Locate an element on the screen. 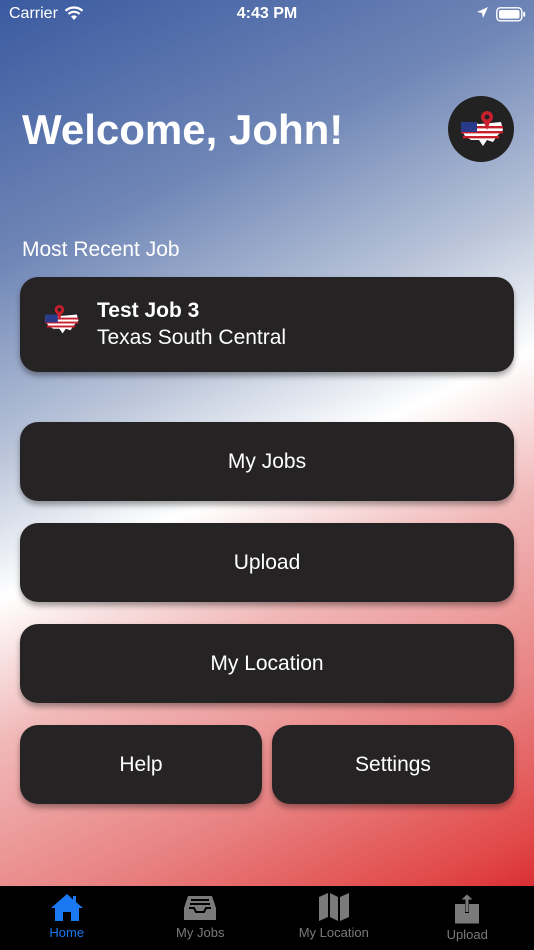 Image resolution: width=534 pixels, height=950 pixels. tab-home-label: Home is located at coordinates (67, 932).